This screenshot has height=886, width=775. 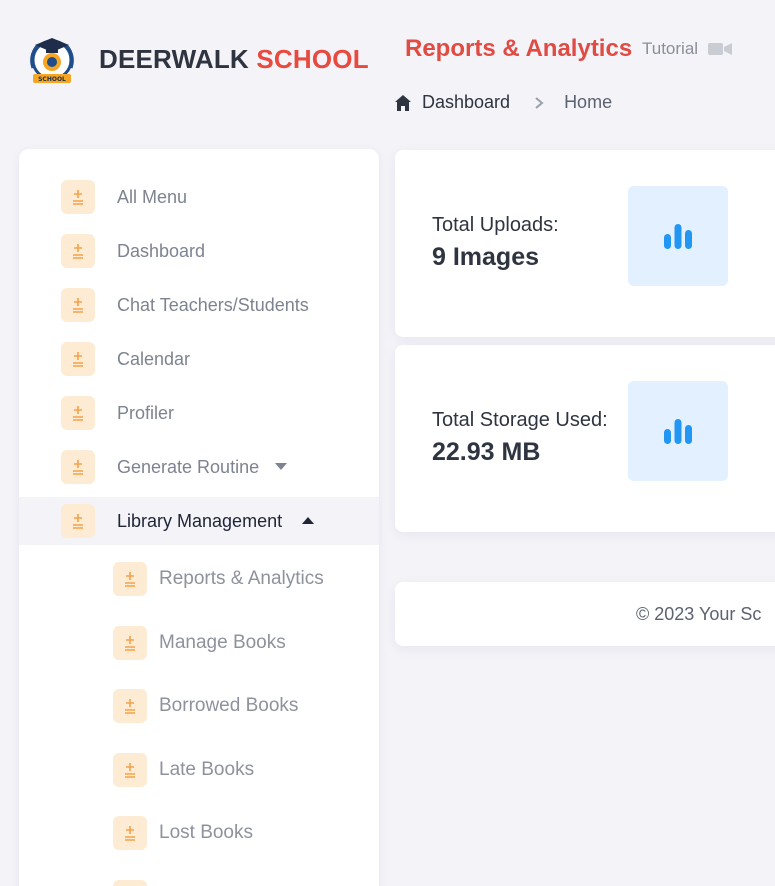 I want to click on sidebar-subitem-label: Borrowed Books, so click(x=229, y=705).